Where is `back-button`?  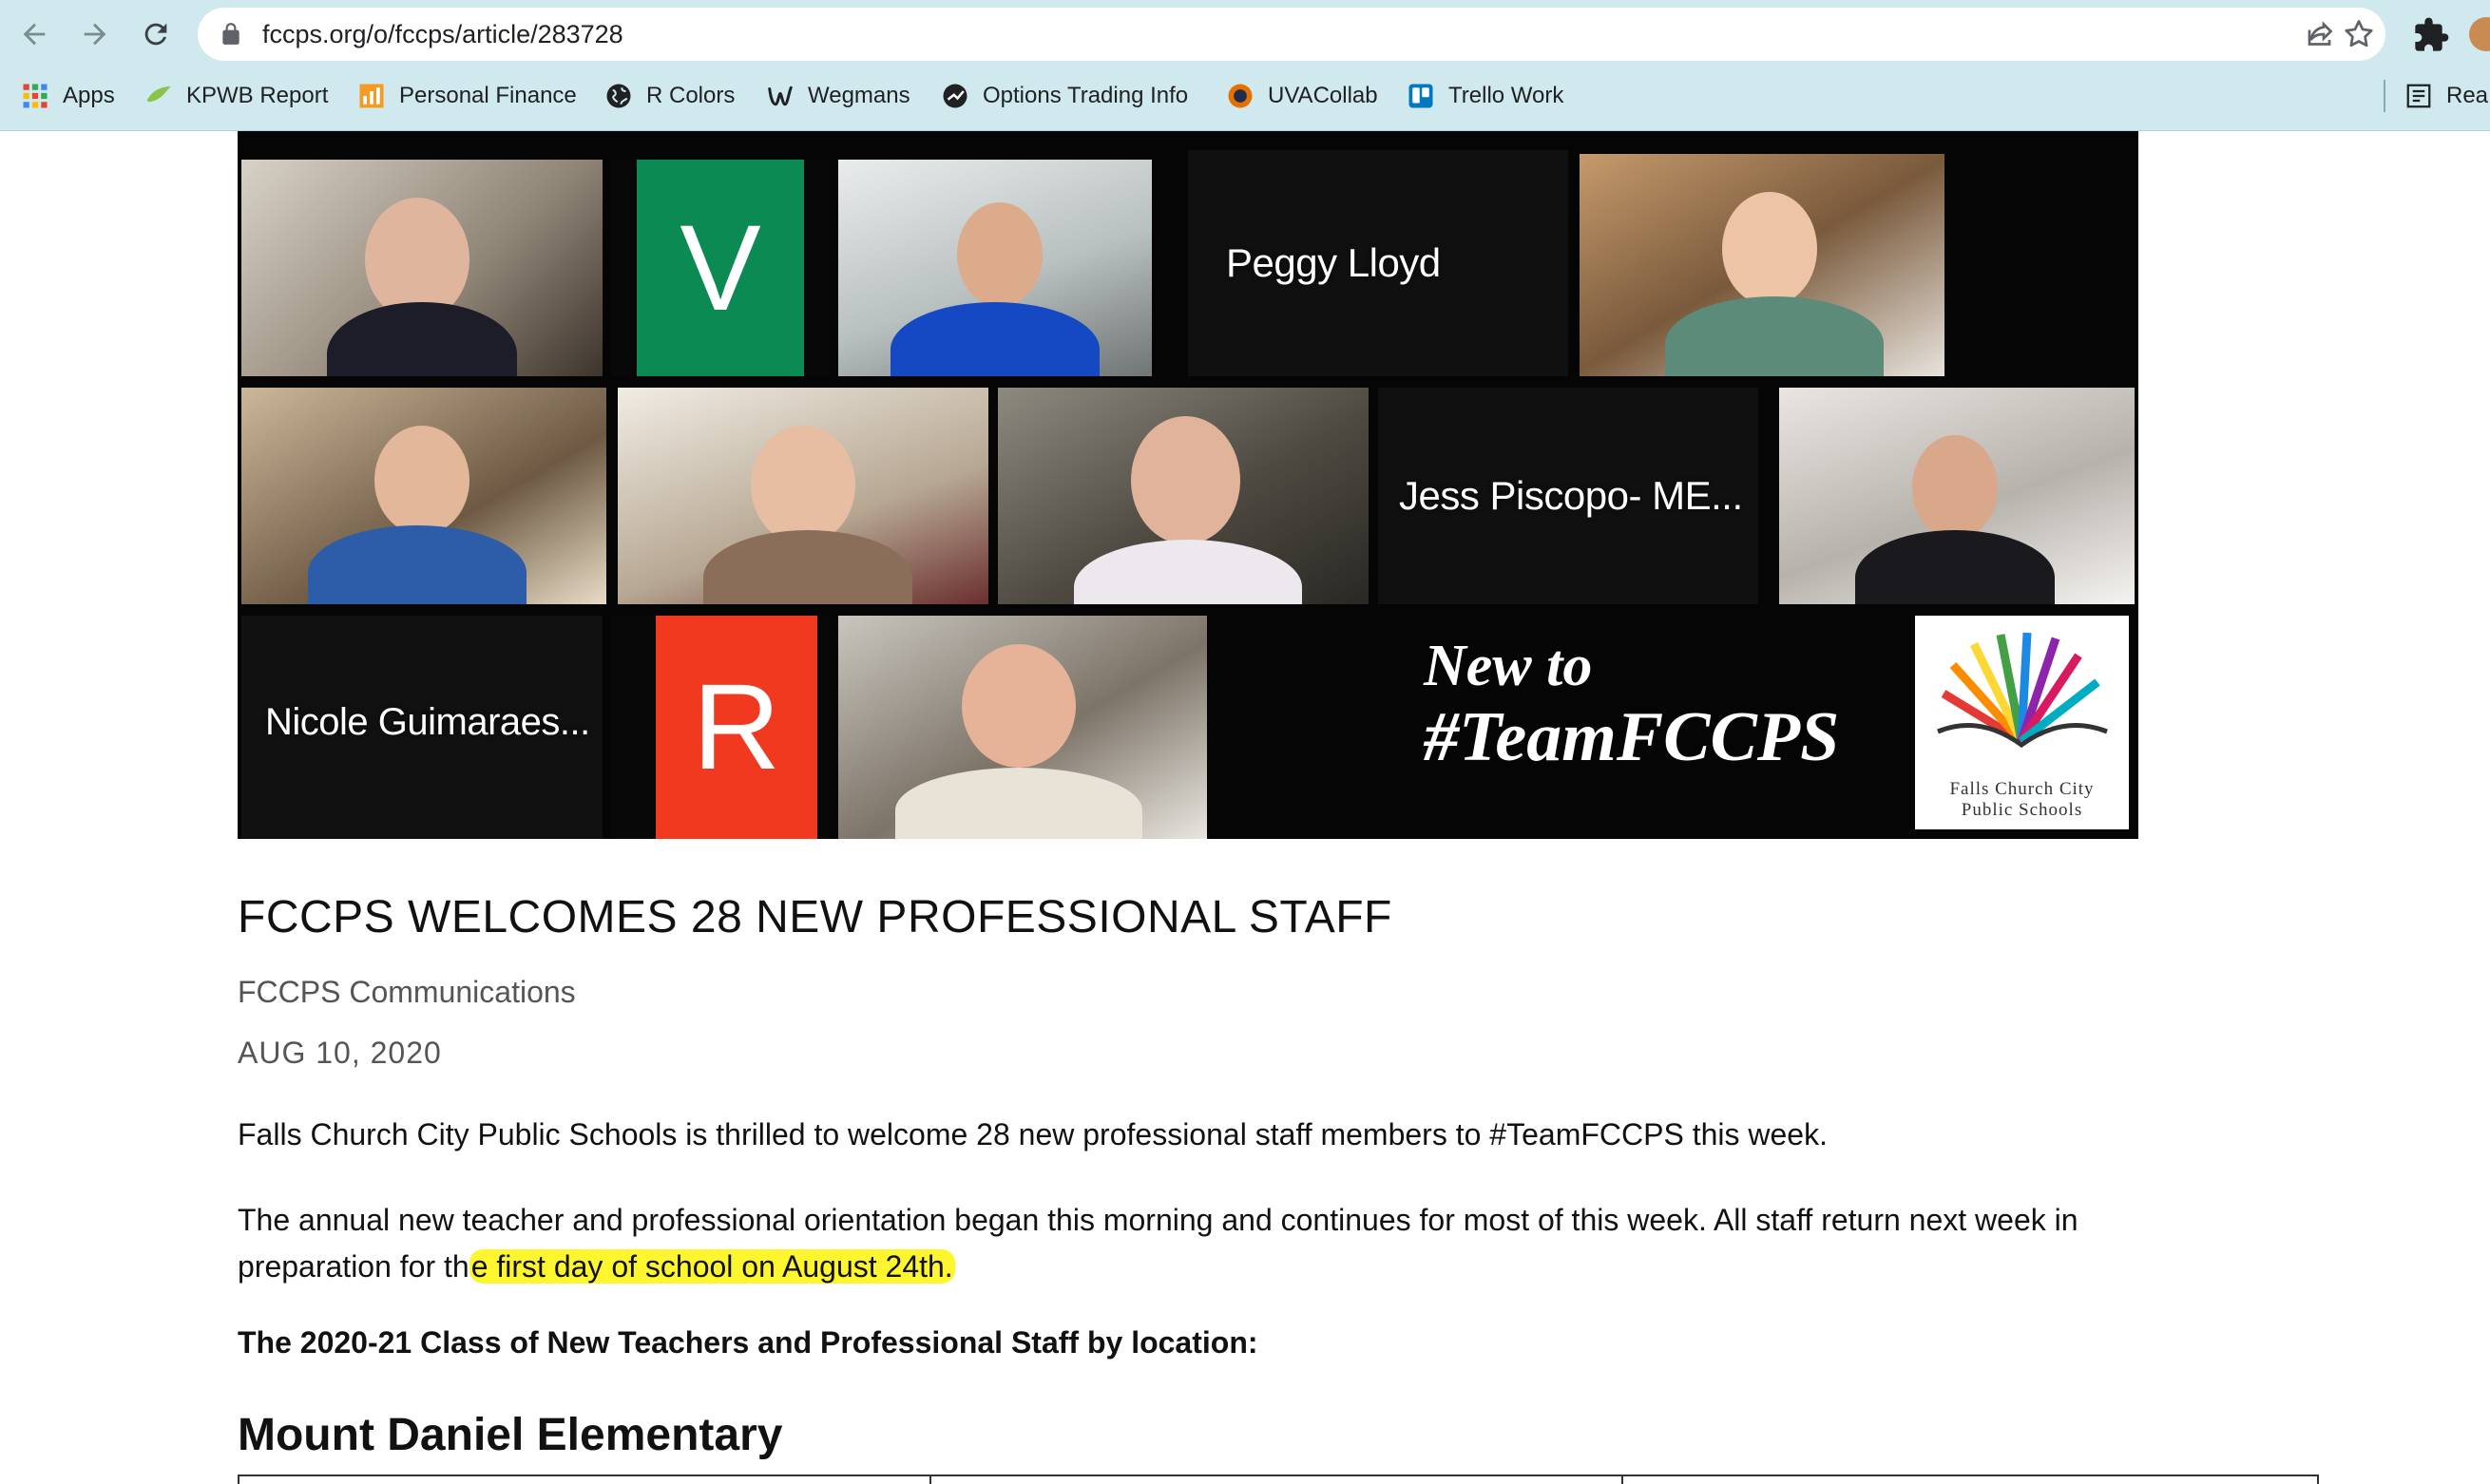 back-button is located at coordinates (34, 34).